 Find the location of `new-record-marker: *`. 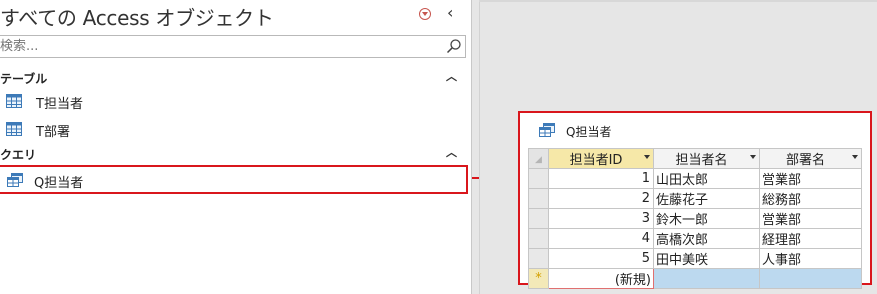

new-record-marker: * is located at coordinates (538, 278).